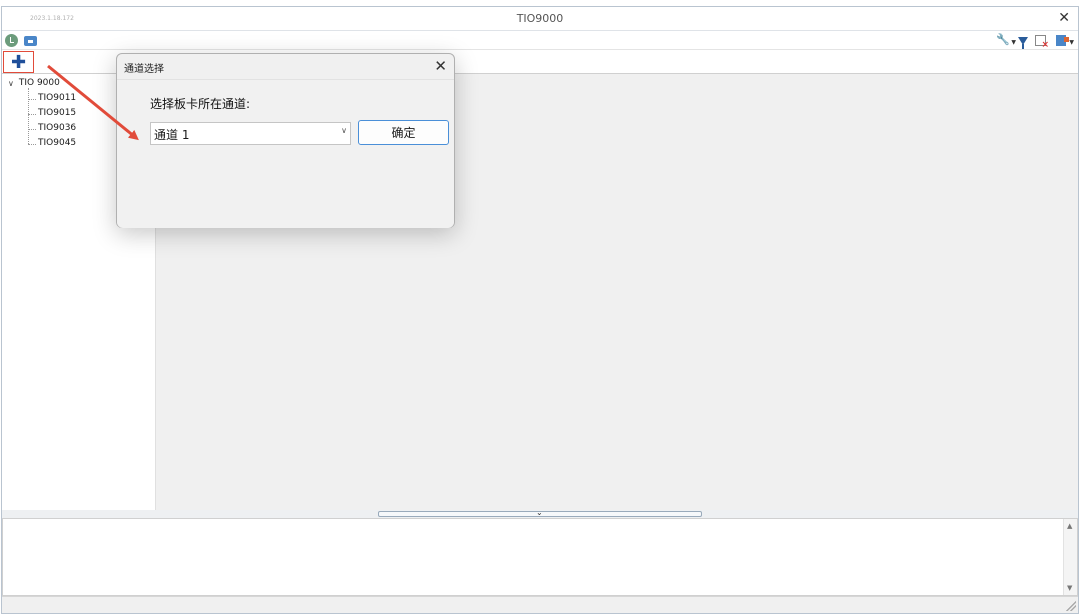 This screenshot has width=1080, height=614. What do you see at coordinates (57, 113) in the screenshot?
I see `tree-item: TIO9015` at bounding box center [57, 113].